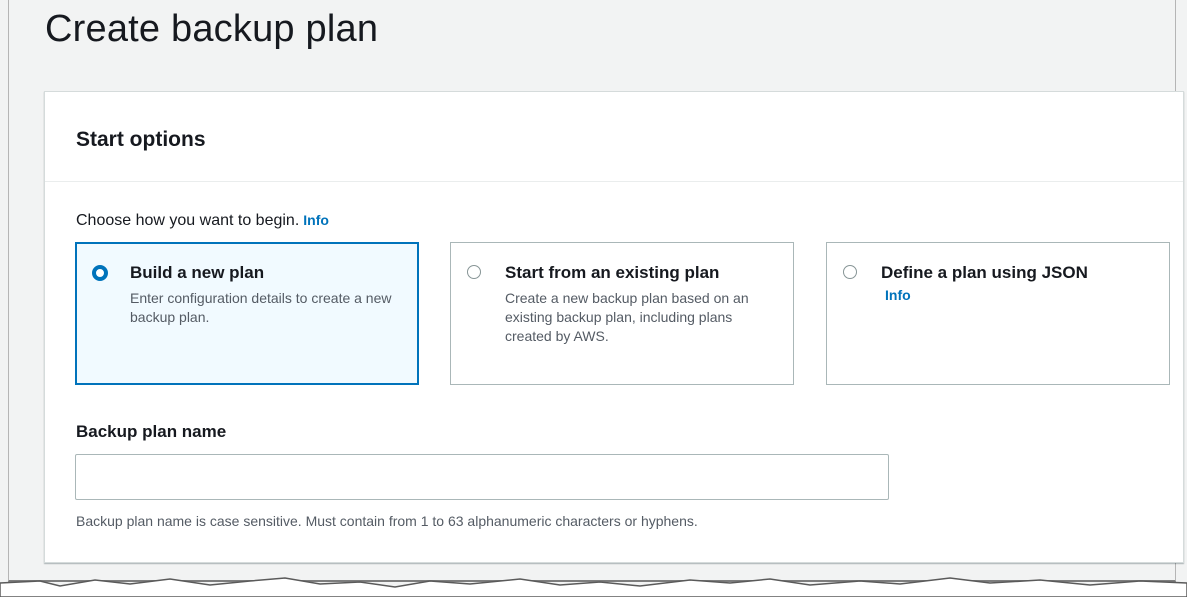 The width and height of the screenshot is (1187, 597). Describe the element at coordinates (482, 477) in the screenshot. I see `plan-name-input` at that location.